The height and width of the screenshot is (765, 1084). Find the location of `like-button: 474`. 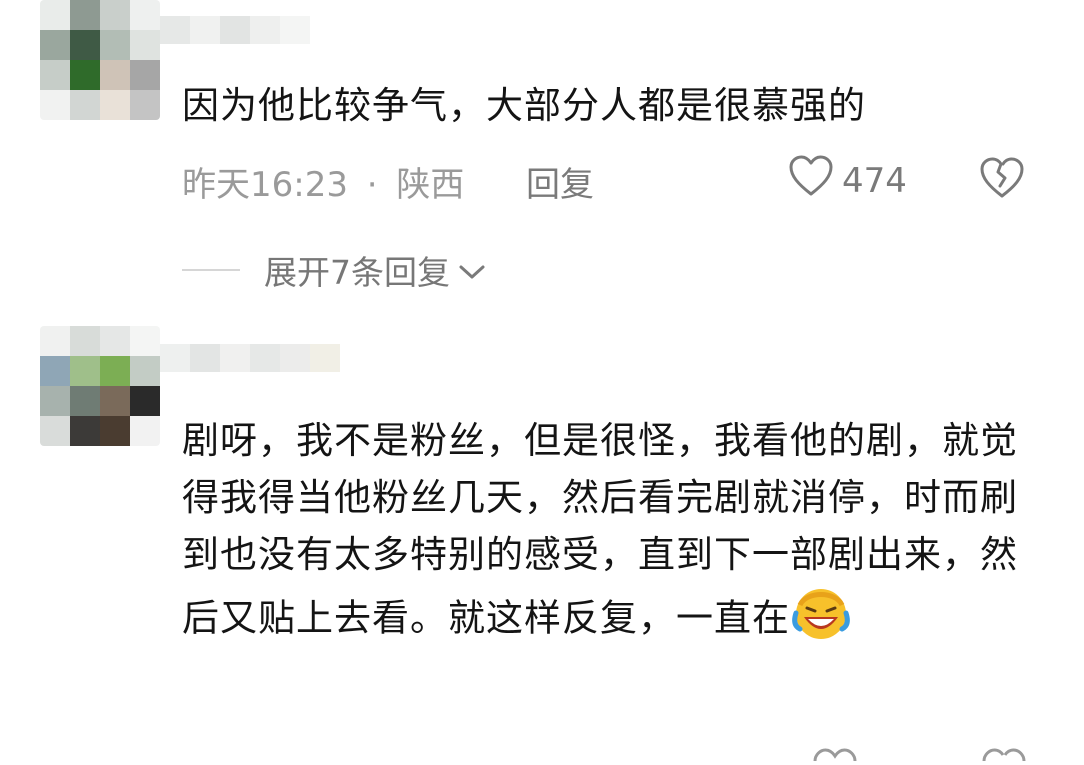

like-button: 474 is located at coordinates (847, 180).